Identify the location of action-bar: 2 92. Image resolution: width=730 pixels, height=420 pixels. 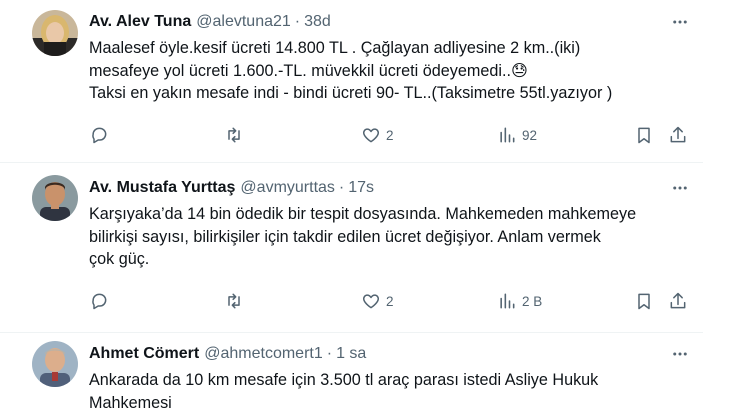
(351, 135).